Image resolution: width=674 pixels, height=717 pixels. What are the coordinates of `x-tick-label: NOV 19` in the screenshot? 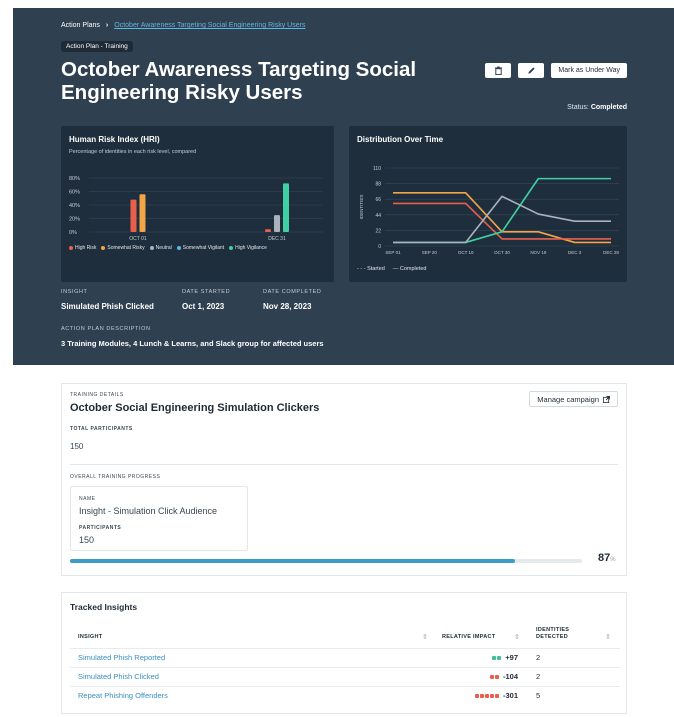 It's located at (538, 252).